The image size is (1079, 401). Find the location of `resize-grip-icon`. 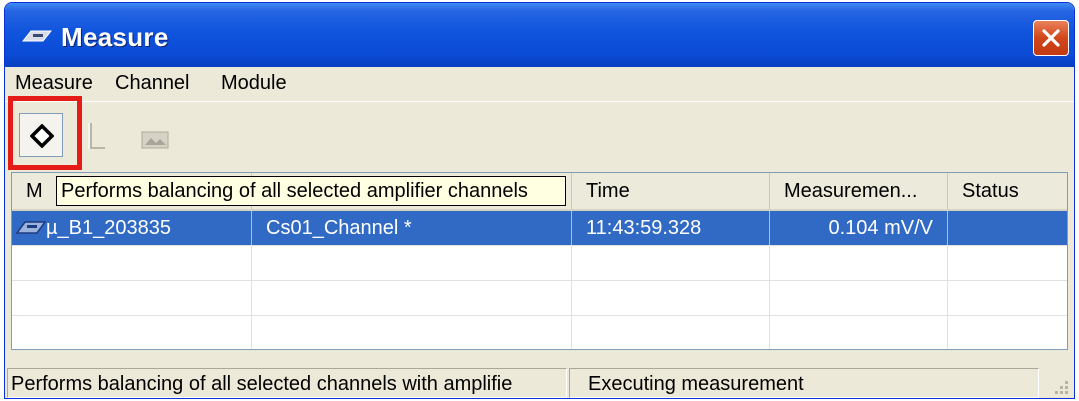

resize-grip-icon is located at coordinates (1060, 386).